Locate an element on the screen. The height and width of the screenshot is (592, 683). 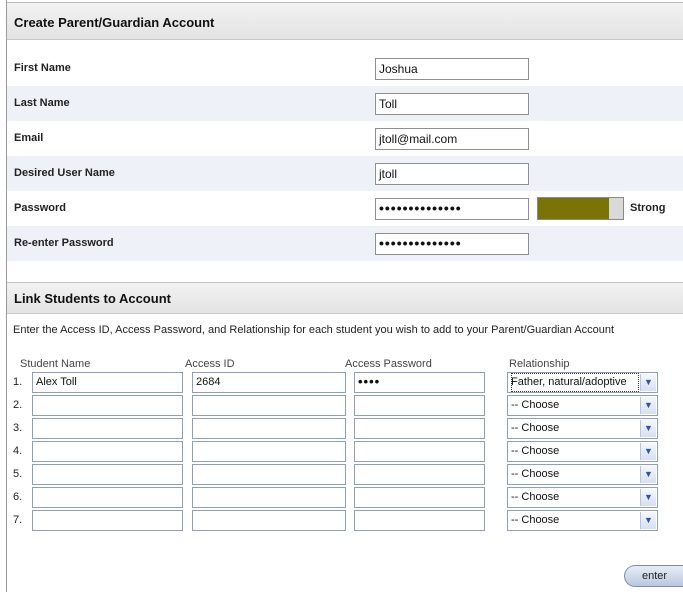
password-label: Password is located at coordinates (40, 208).